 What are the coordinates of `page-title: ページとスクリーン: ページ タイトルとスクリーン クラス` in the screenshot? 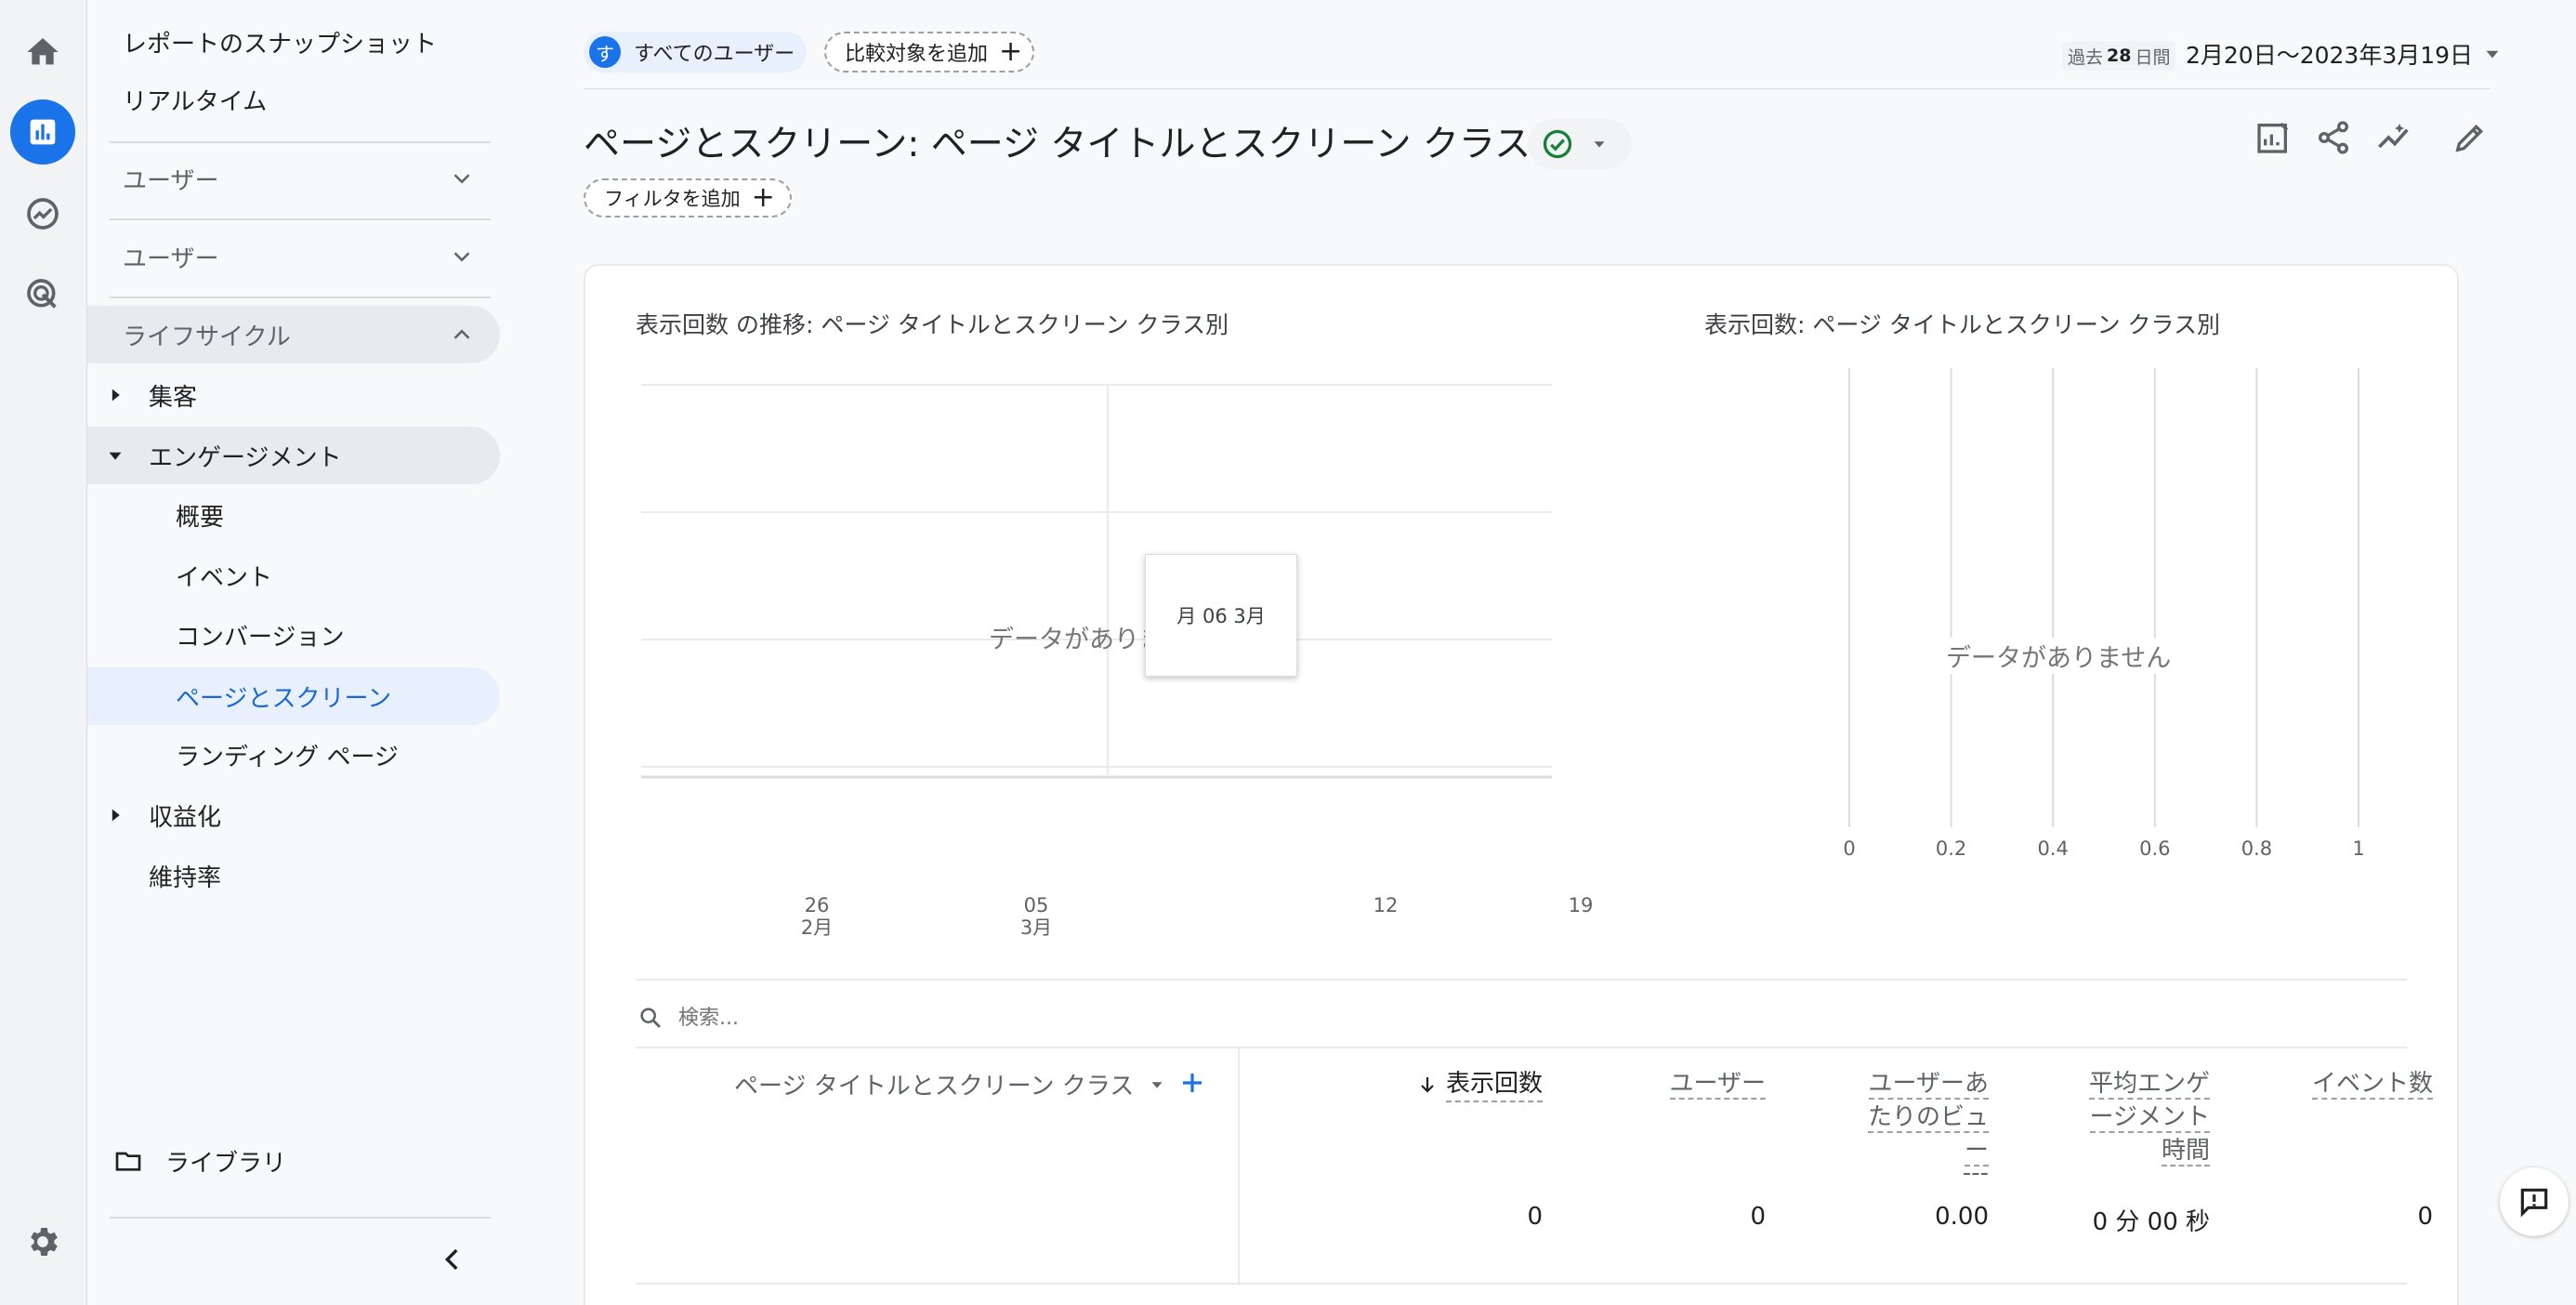 It's located at (1057, 144).